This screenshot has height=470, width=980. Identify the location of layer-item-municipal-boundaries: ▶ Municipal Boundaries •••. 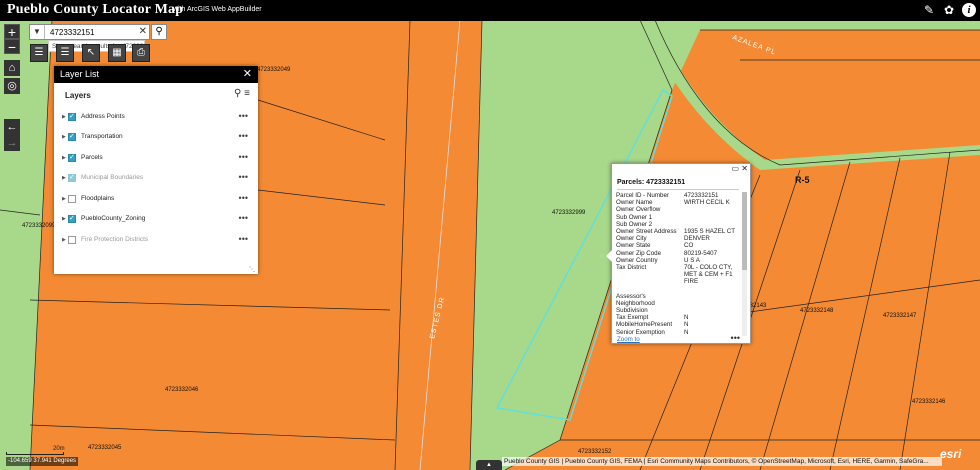
(156, 178).